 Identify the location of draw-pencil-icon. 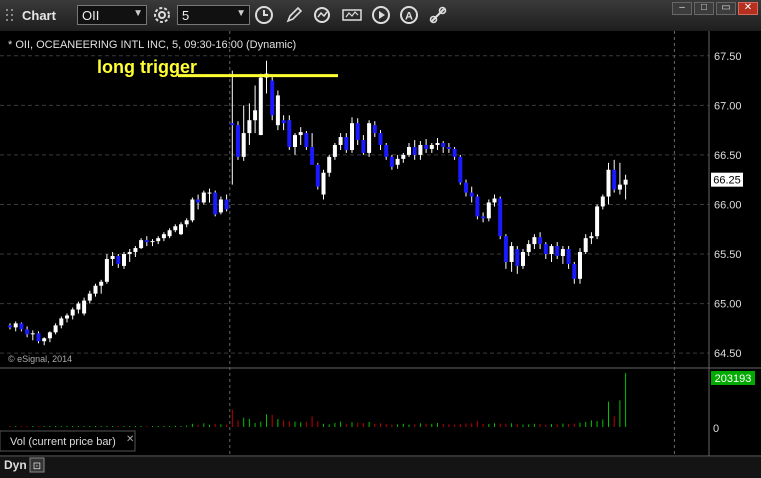
(294, 15).